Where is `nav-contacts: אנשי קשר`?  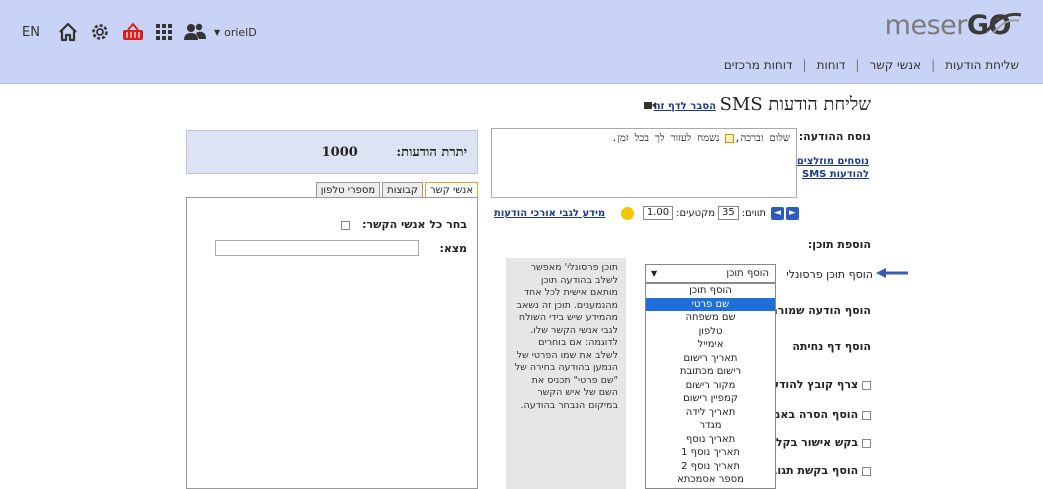
nav-contacts: אנשי קשר is located at coordinates (895, 65).